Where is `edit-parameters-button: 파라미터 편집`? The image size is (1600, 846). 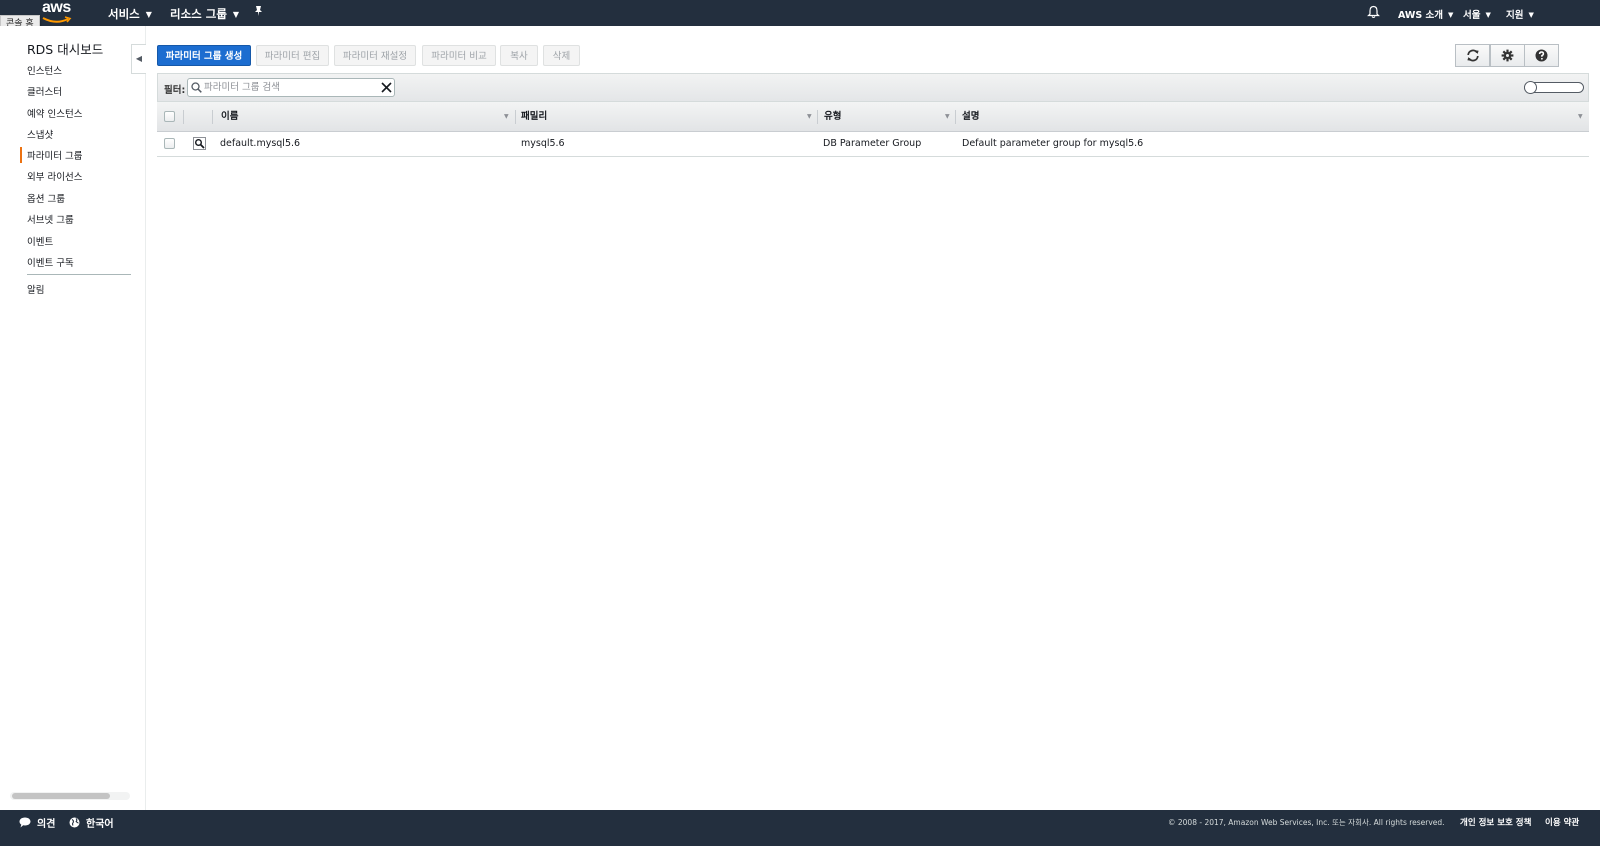 edit-parameters-button: 파라미터 편집 is located at coordinates (292, 55).